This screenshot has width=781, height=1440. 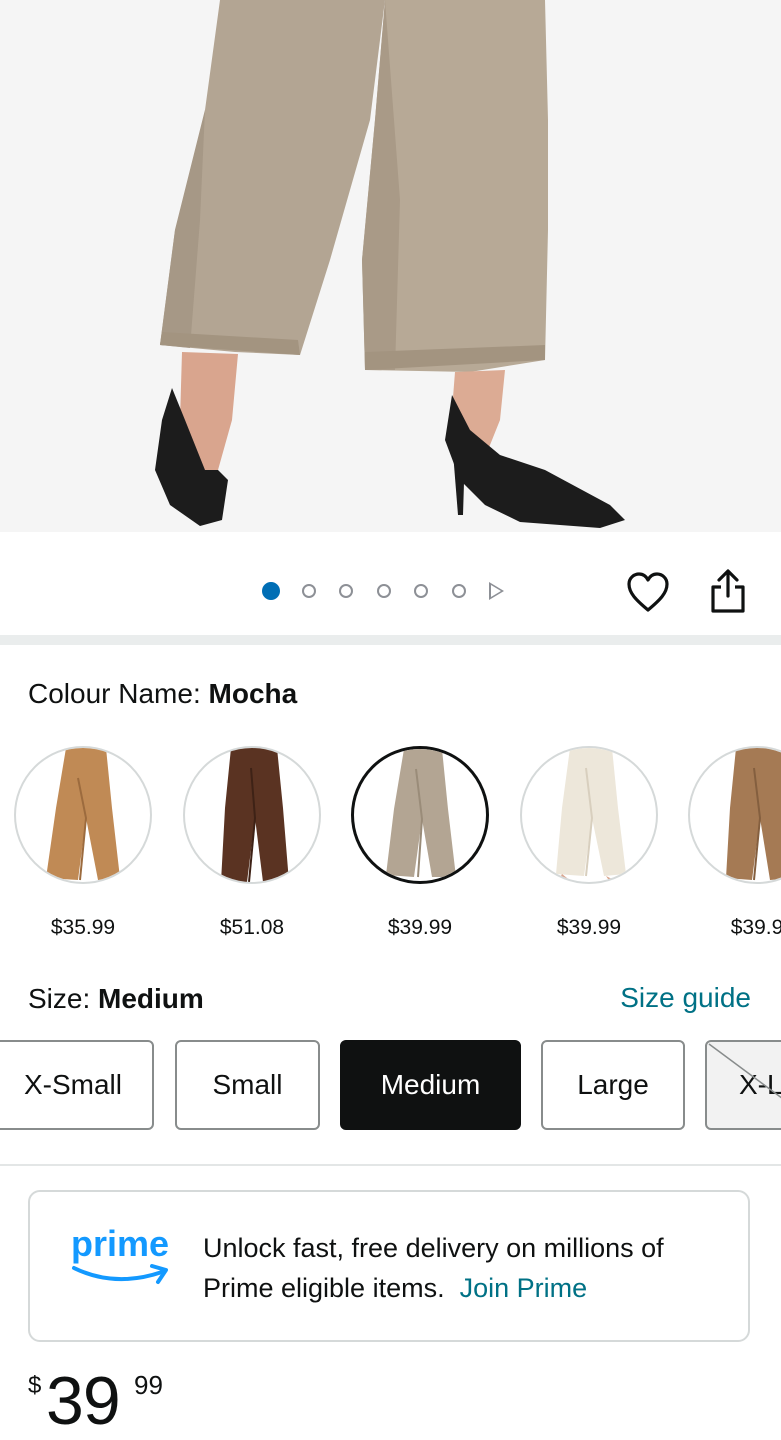 I want to click on colour-name-label: Colour Name: Mocha, so click(x=162, y=694).